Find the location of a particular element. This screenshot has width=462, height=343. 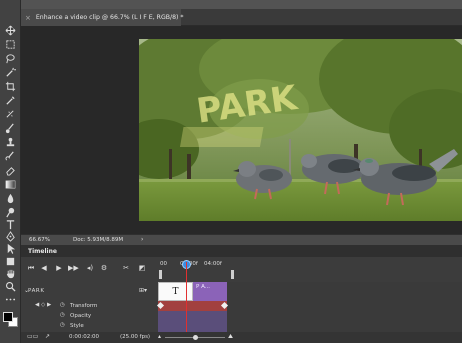

magic-wand-icon is located at coordinates (10, 72).